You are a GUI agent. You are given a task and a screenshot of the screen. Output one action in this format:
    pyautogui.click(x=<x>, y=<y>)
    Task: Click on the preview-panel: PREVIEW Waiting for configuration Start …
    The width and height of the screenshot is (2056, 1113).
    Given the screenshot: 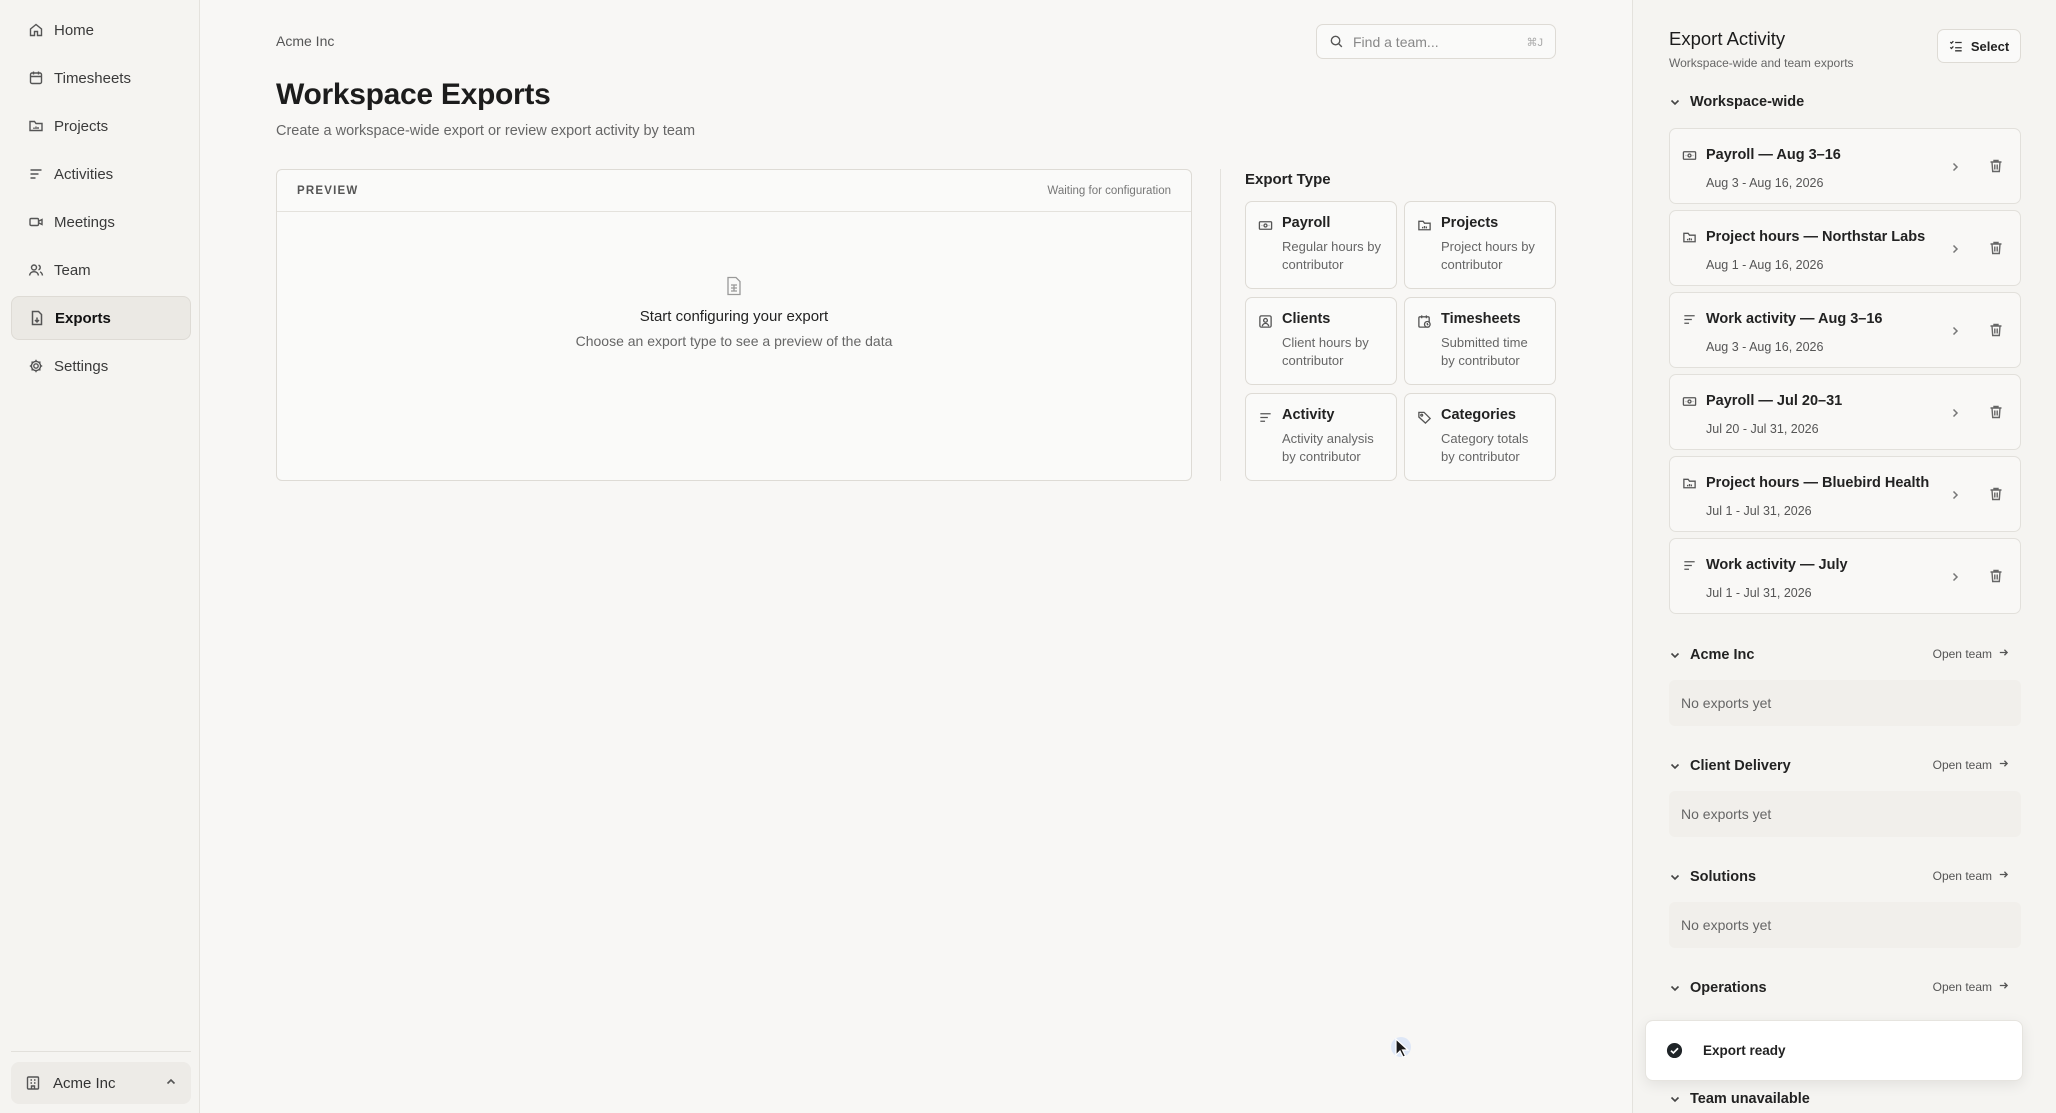 What is the action you would take?
    pyautogui.click(x=734, y=325)
    